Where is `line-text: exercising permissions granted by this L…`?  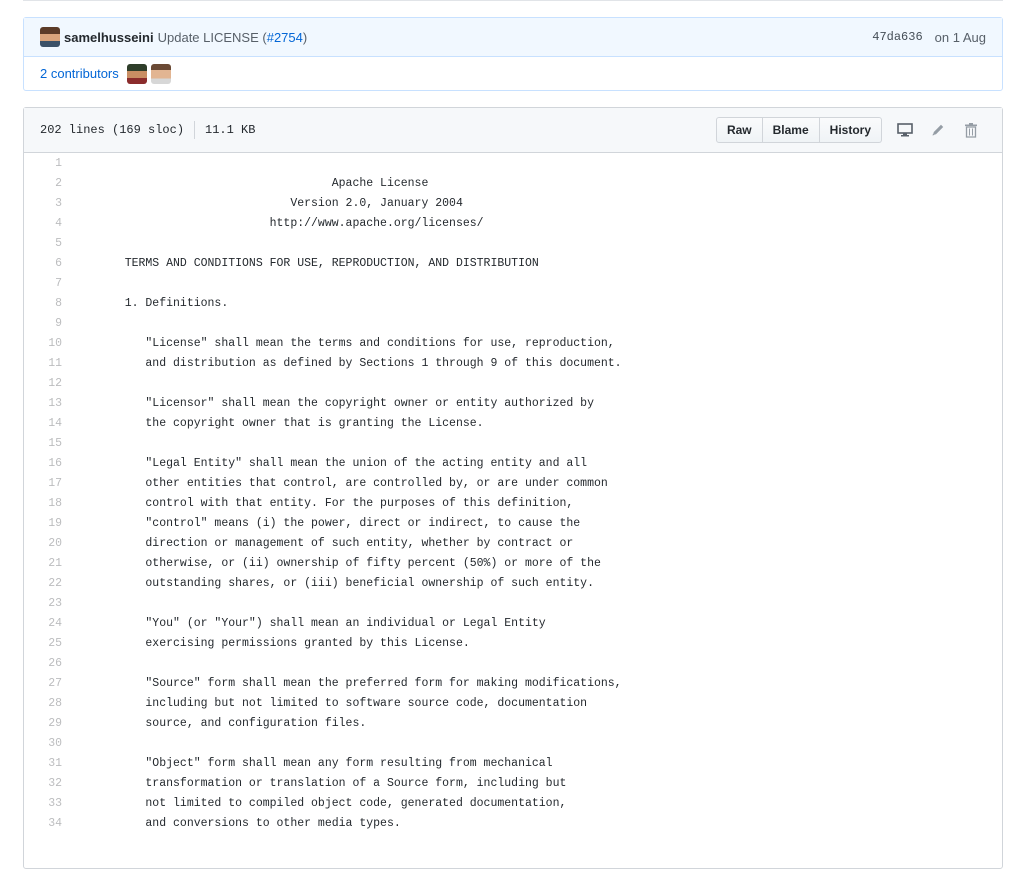
line-text: exercising permissions granted by this L… is located at coordinates (287, 643).